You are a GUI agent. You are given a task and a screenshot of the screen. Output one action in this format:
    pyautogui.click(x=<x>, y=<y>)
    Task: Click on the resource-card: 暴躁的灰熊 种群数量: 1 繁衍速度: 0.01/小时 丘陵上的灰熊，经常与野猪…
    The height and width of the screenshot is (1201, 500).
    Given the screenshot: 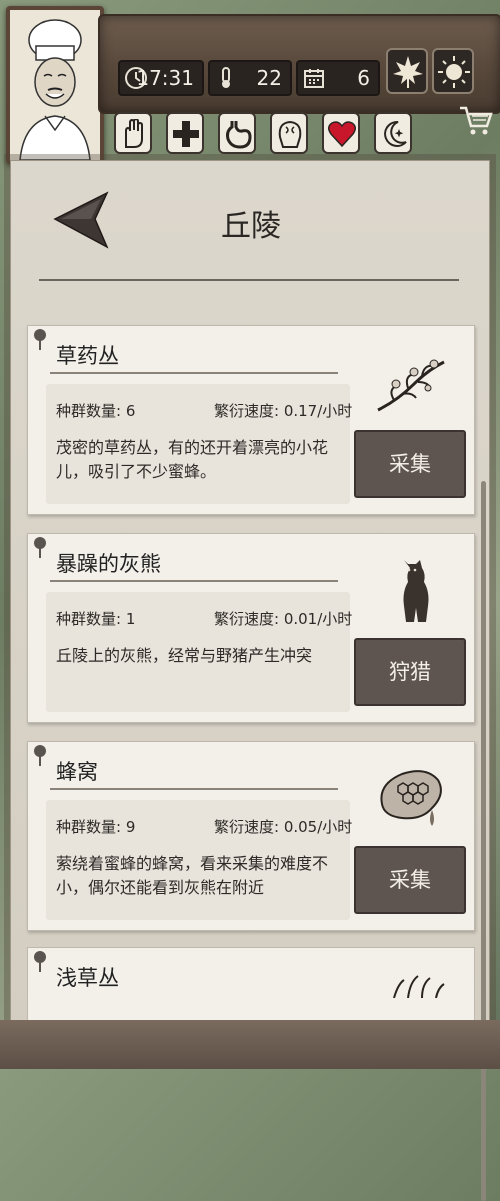 What is the action you would take?
    pyautogui.click(x=251, y=628)
    